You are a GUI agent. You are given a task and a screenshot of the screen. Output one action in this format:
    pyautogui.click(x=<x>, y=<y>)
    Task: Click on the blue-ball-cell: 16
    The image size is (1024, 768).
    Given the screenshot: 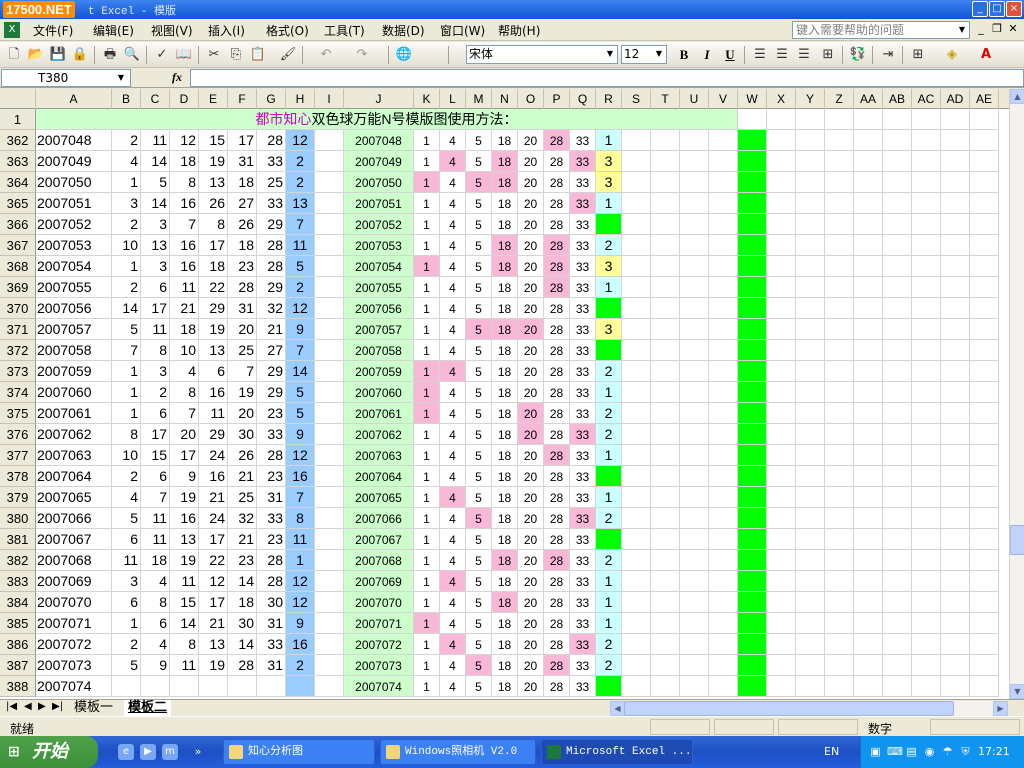 What is the action you would take?
    pyautogui.click(x=300, y=476)
    